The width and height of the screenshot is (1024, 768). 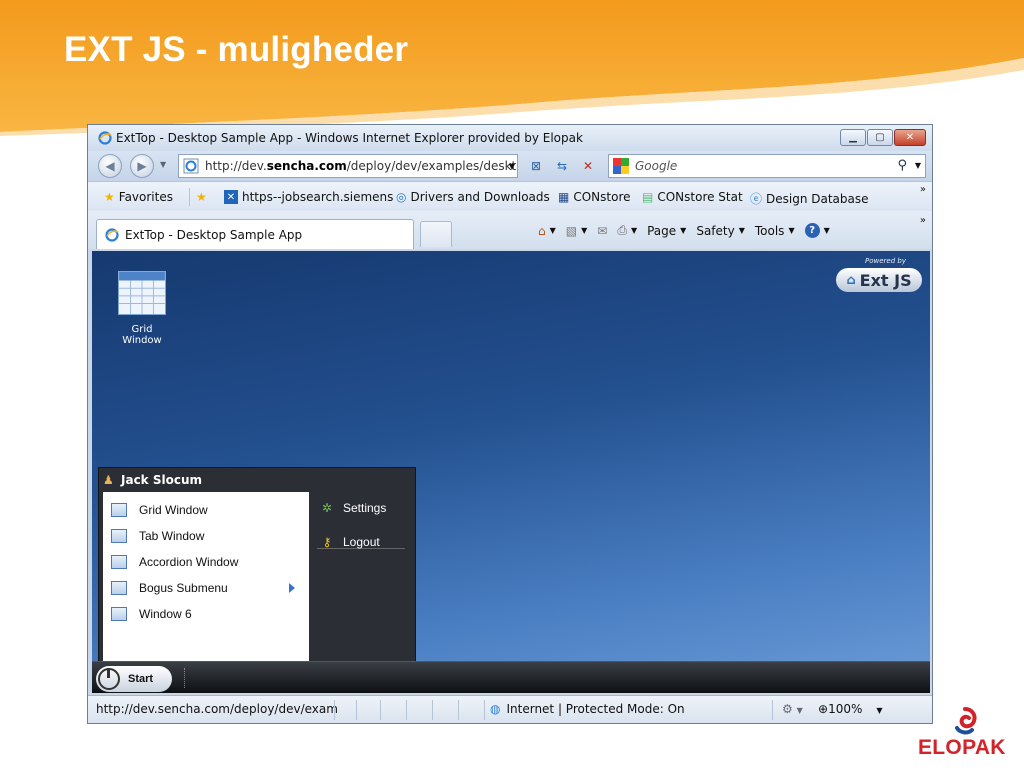 What do you see at coordinates (511, 677) in the screenshot?
I see `taskbar: Start` at bounding box center [511, 677].